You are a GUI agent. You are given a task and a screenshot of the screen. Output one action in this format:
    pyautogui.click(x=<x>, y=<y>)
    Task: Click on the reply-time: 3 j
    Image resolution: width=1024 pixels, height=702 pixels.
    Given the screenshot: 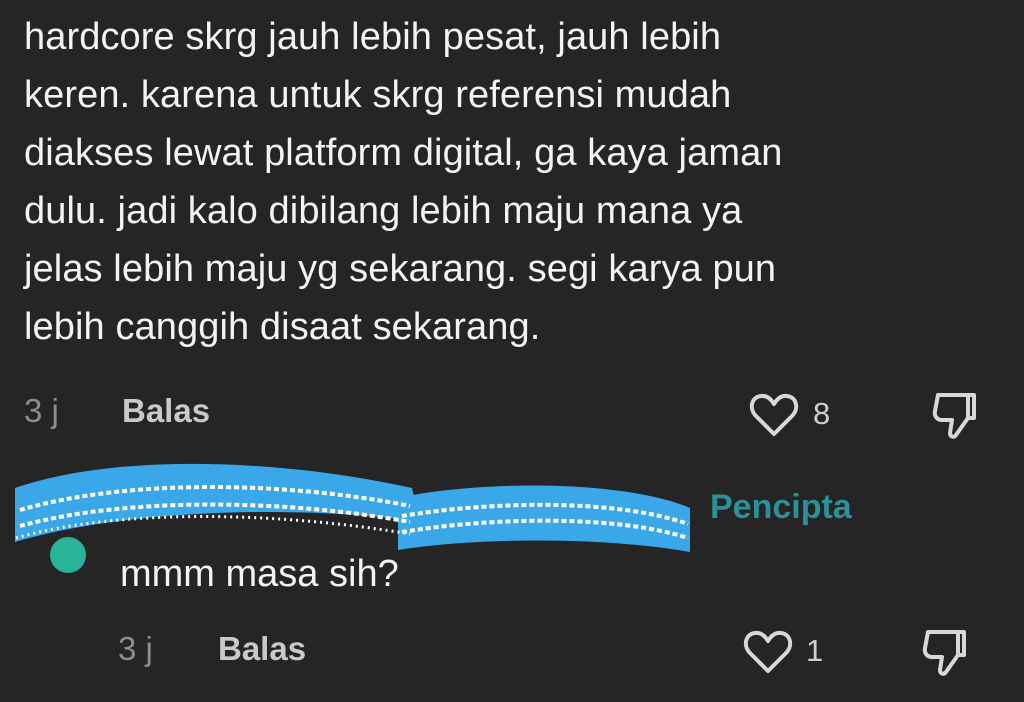 What is the action you would take?
    pyautogui.click(x=135, y=648)
    